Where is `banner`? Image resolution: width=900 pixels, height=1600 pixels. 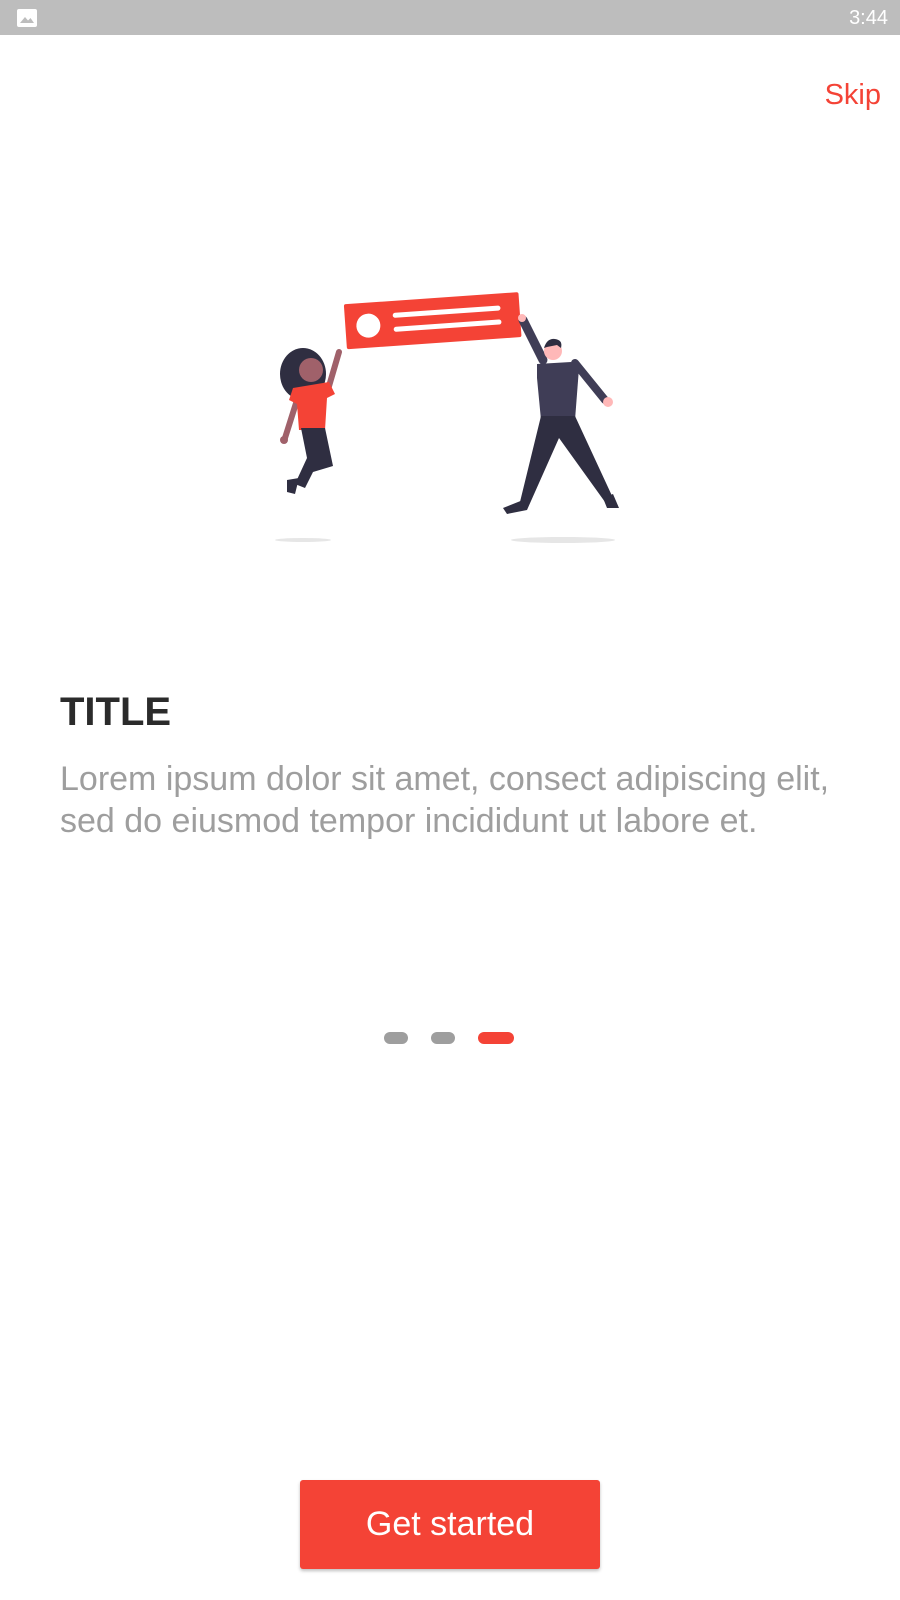 banner is located at coordinates (432, 321).